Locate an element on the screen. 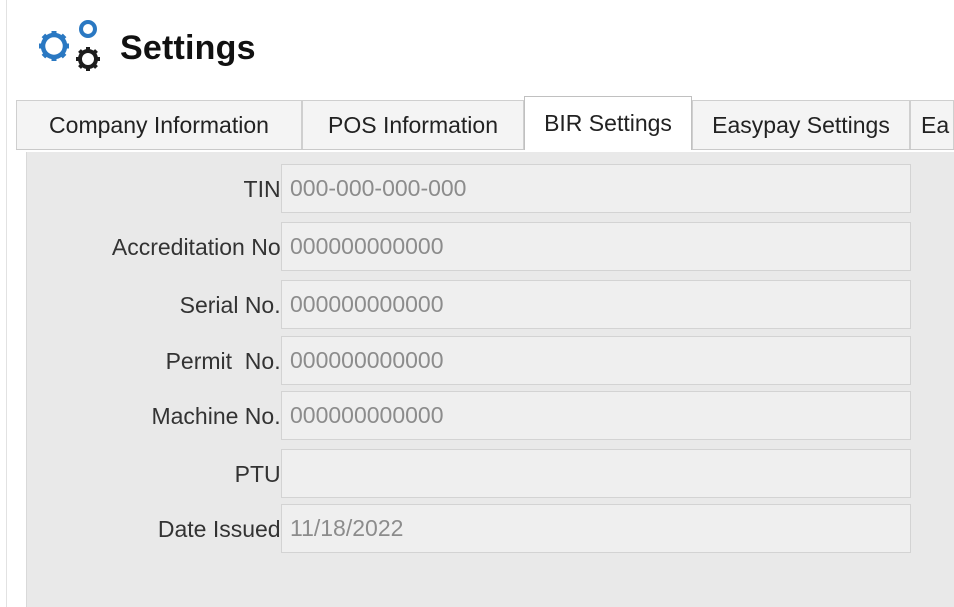 The height and width of the screenshot is (607, 954). date-issued-field is located at coordinates (596, 528).